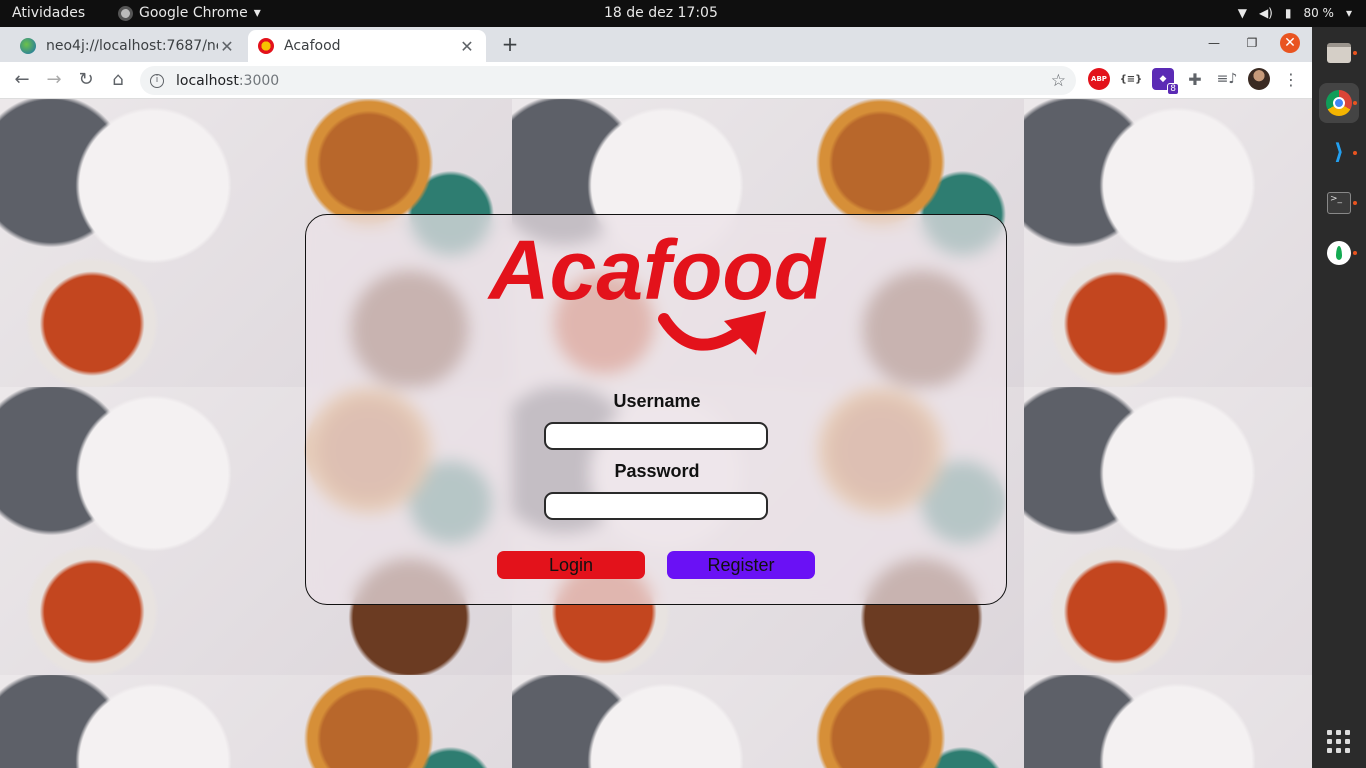 The width and height of the screenshot is (1366, 768). I want to click on login-button: Login, so click(571, 565).